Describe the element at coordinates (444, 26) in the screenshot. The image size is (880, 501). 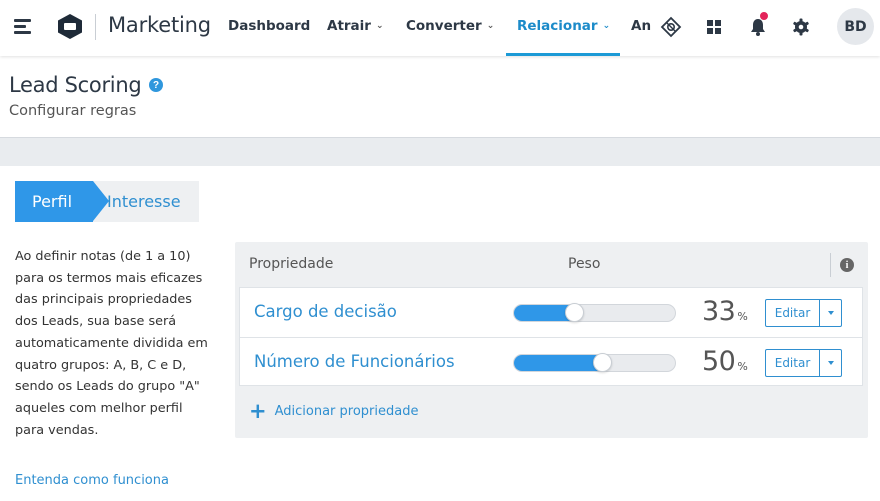
I see `nav-converter-label: Converter` at that location.